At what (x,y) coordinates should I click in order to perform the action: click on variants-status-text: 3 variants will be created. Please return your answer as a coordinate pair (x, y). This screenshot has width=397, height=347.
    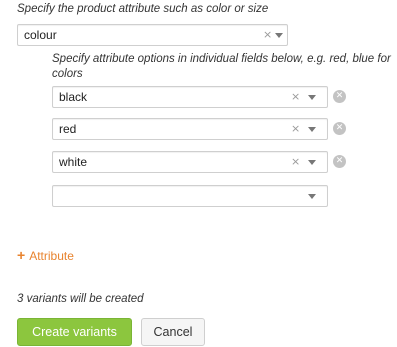
    Looking at the image, I should click on (80, 299).